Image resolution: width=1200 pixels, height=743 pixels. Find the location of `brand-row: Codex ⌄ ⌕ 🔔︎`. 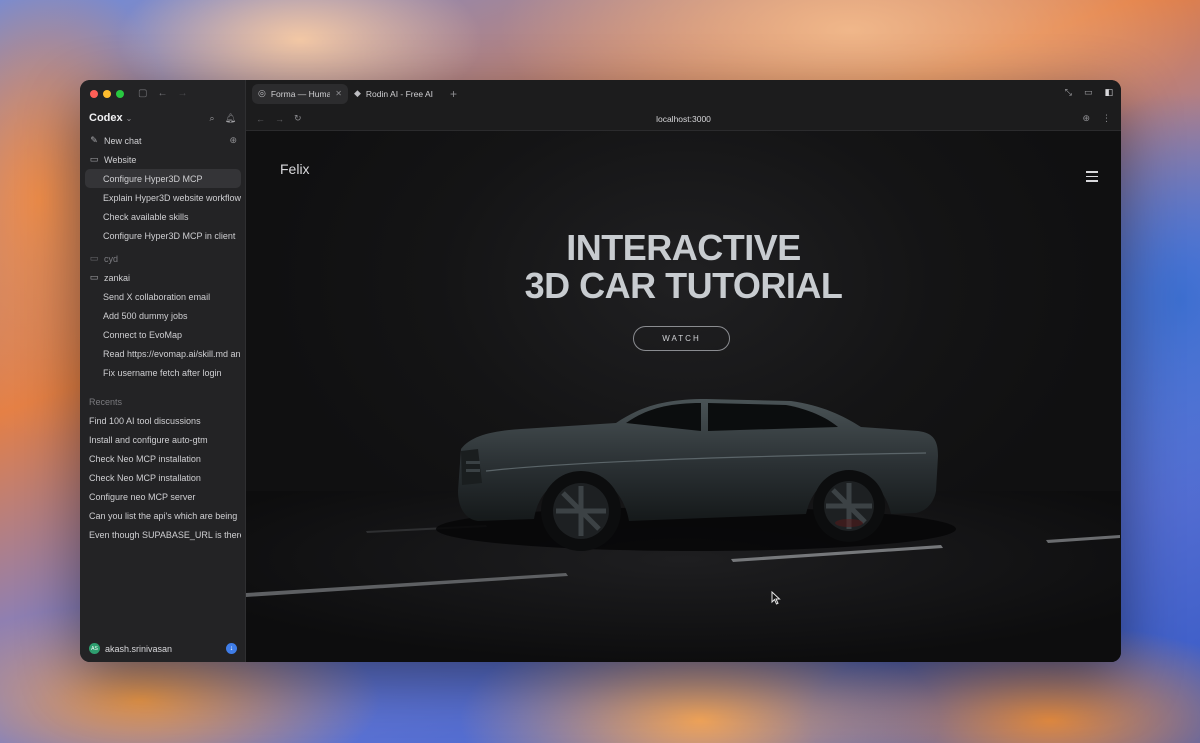

brand-row: Codex ⌄ ⌕ 🔔︎ is located at coordinates (162, 118).